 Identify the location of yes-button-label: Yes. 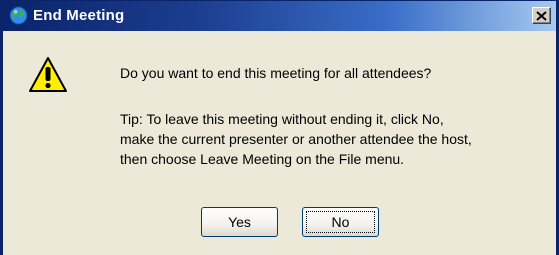
(239, 222).